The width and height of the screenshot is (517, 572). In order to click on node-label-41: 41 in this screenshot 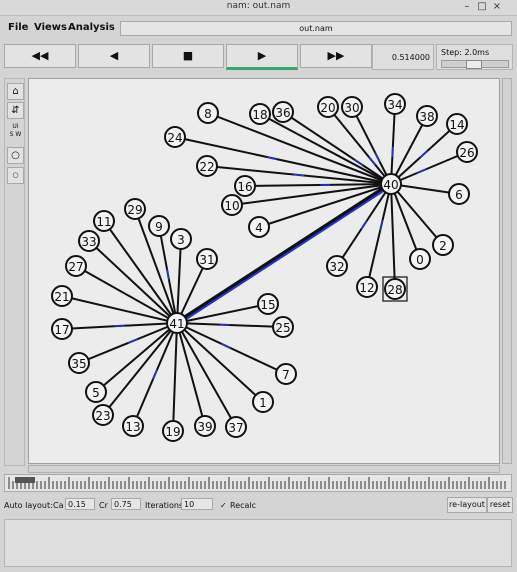, I will do `click(176, 324)`.